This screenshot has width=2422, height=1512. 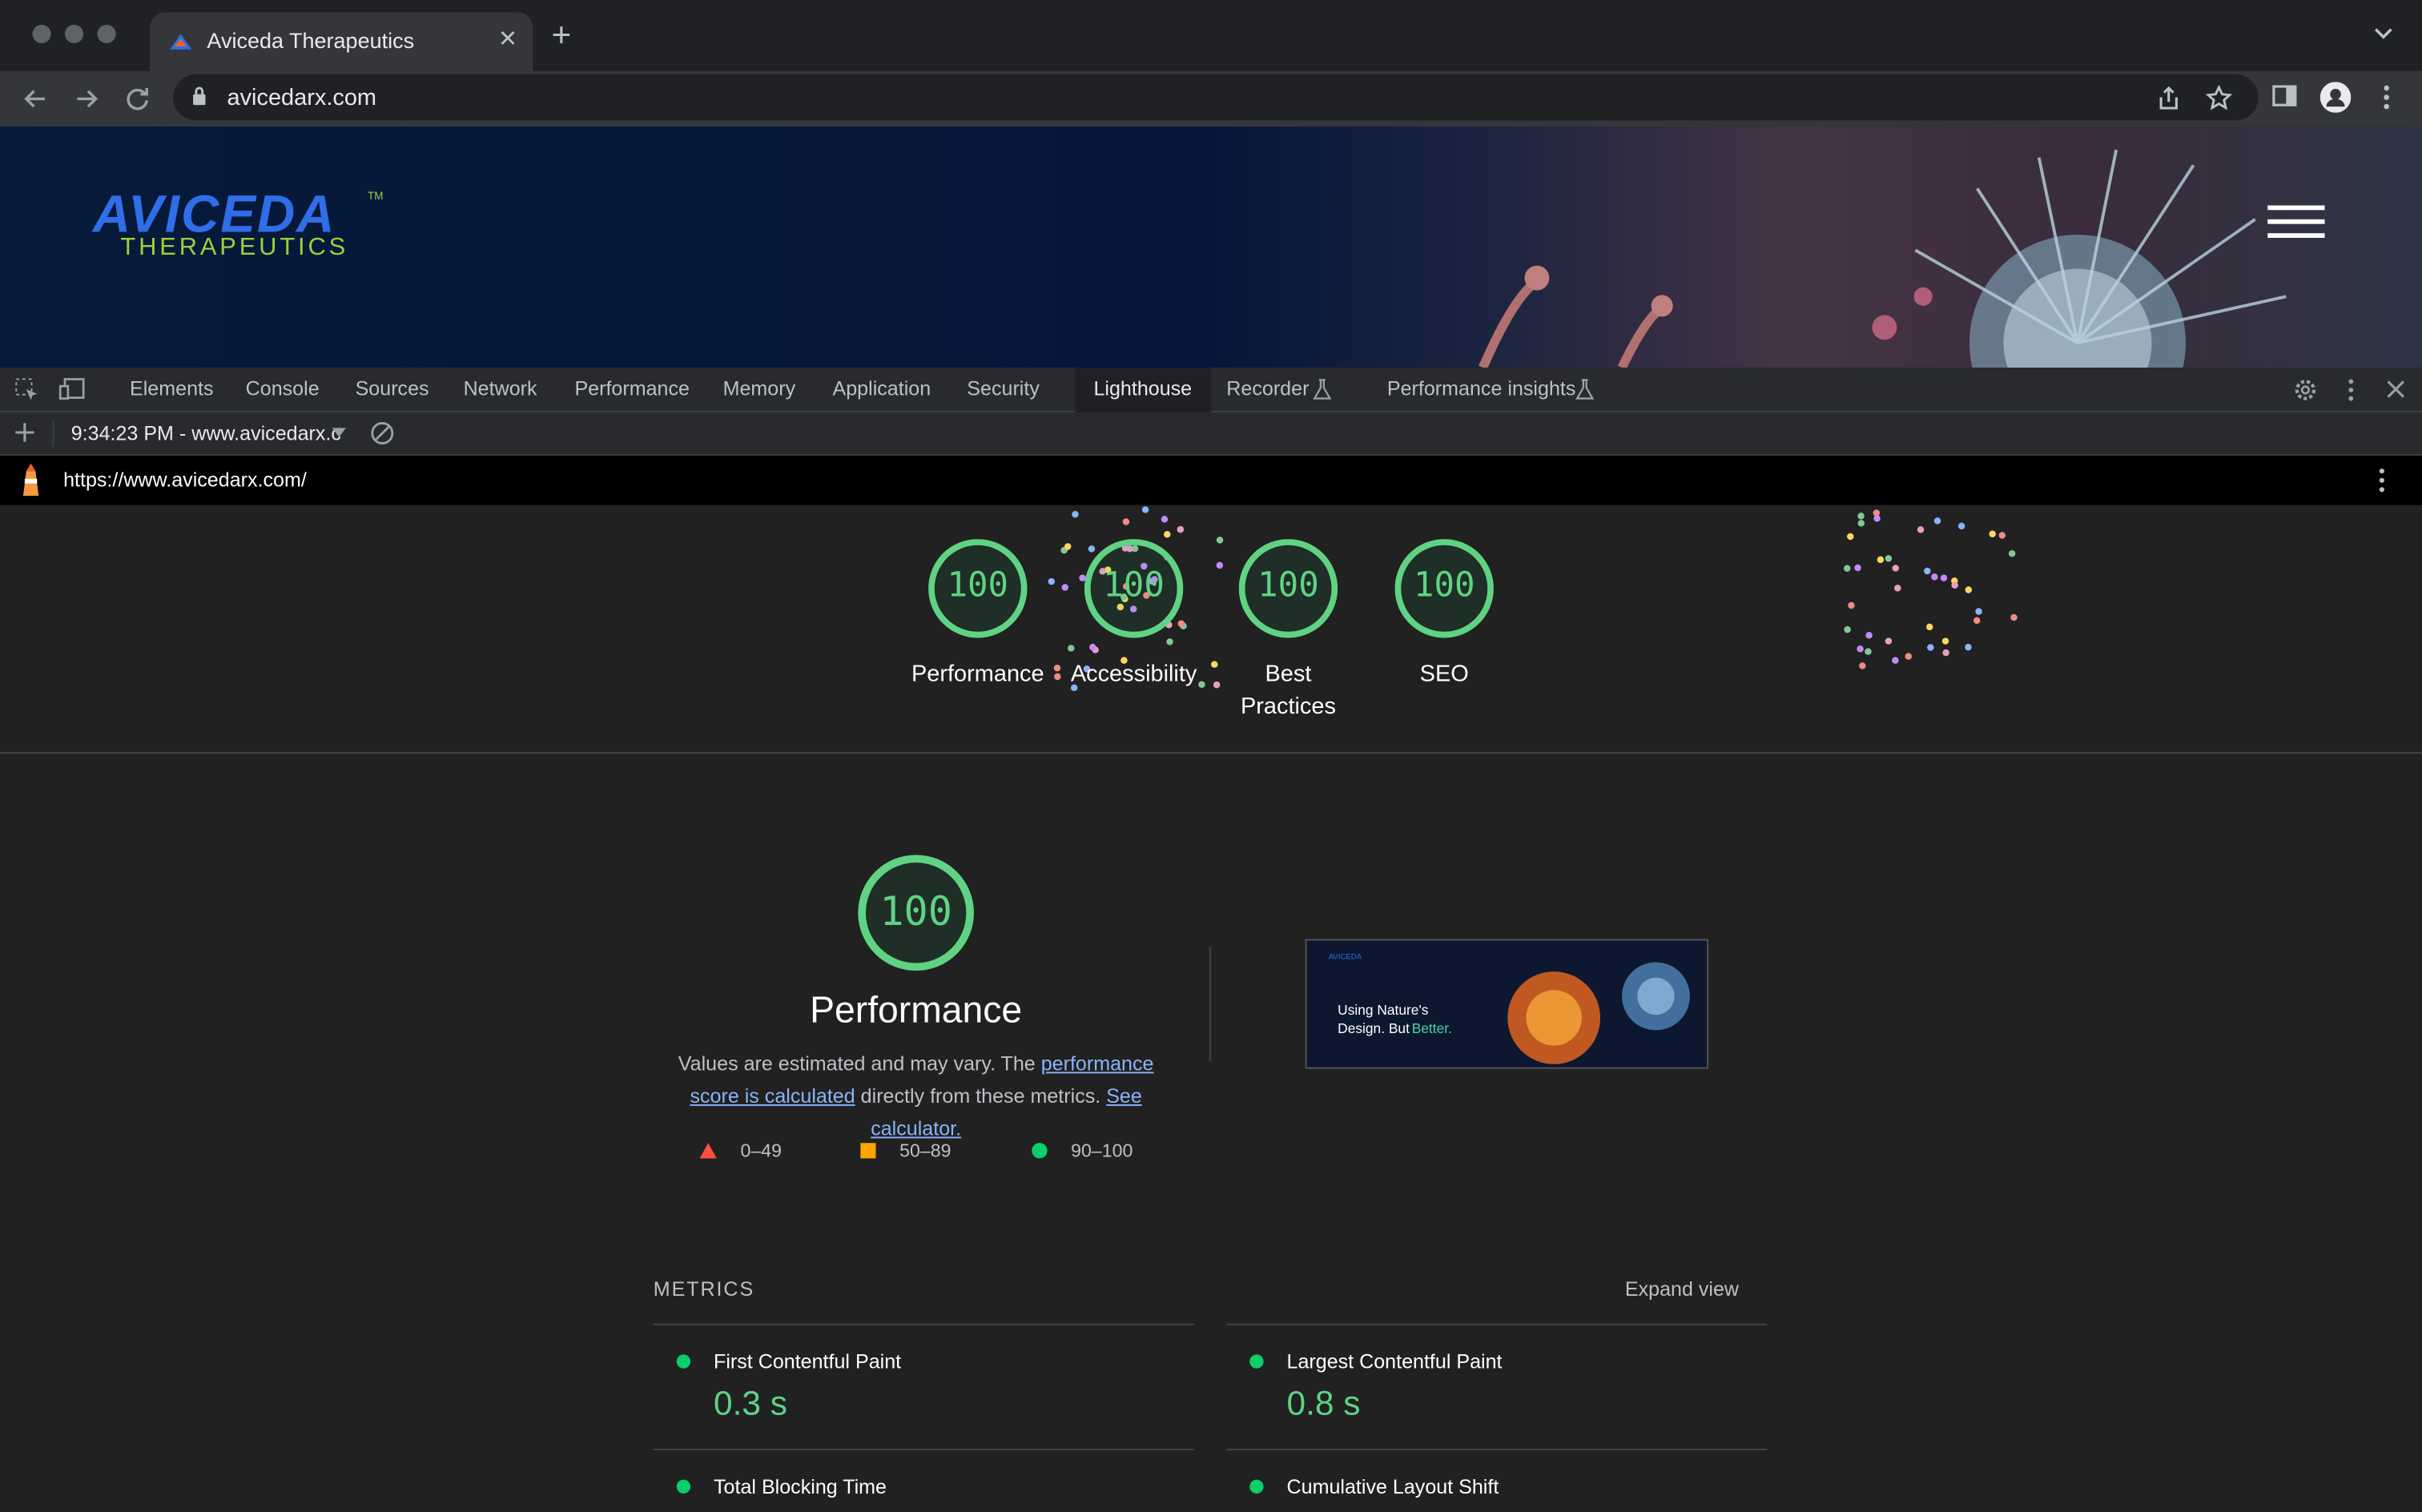 What do you see at coordinates (376, 197) in the screenshot?
I see `logo-trademark: TM` at bounding box center [376, 197].